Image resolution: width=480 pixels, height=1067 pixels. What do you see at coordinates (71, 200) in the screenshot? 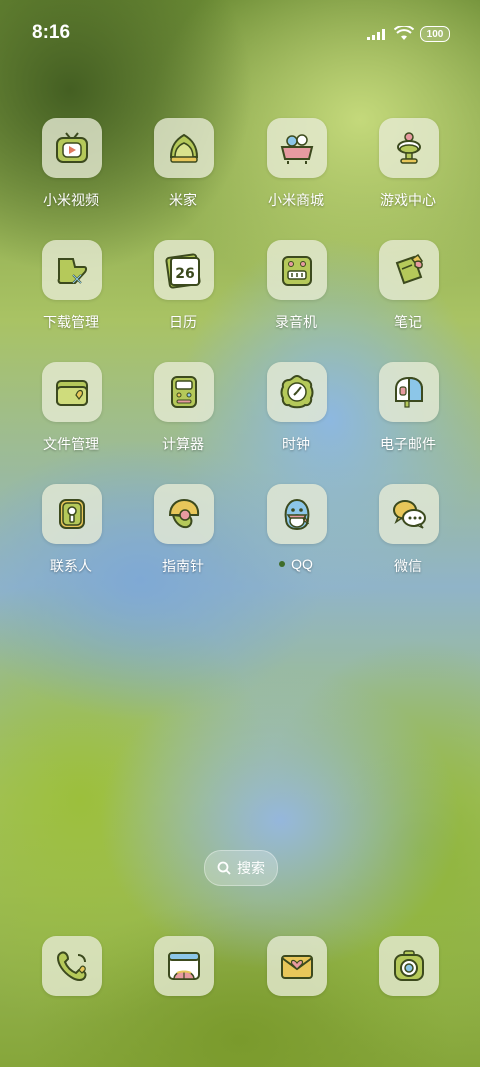
I see `app-label: 小米视频` at bounding box center [71, 200].